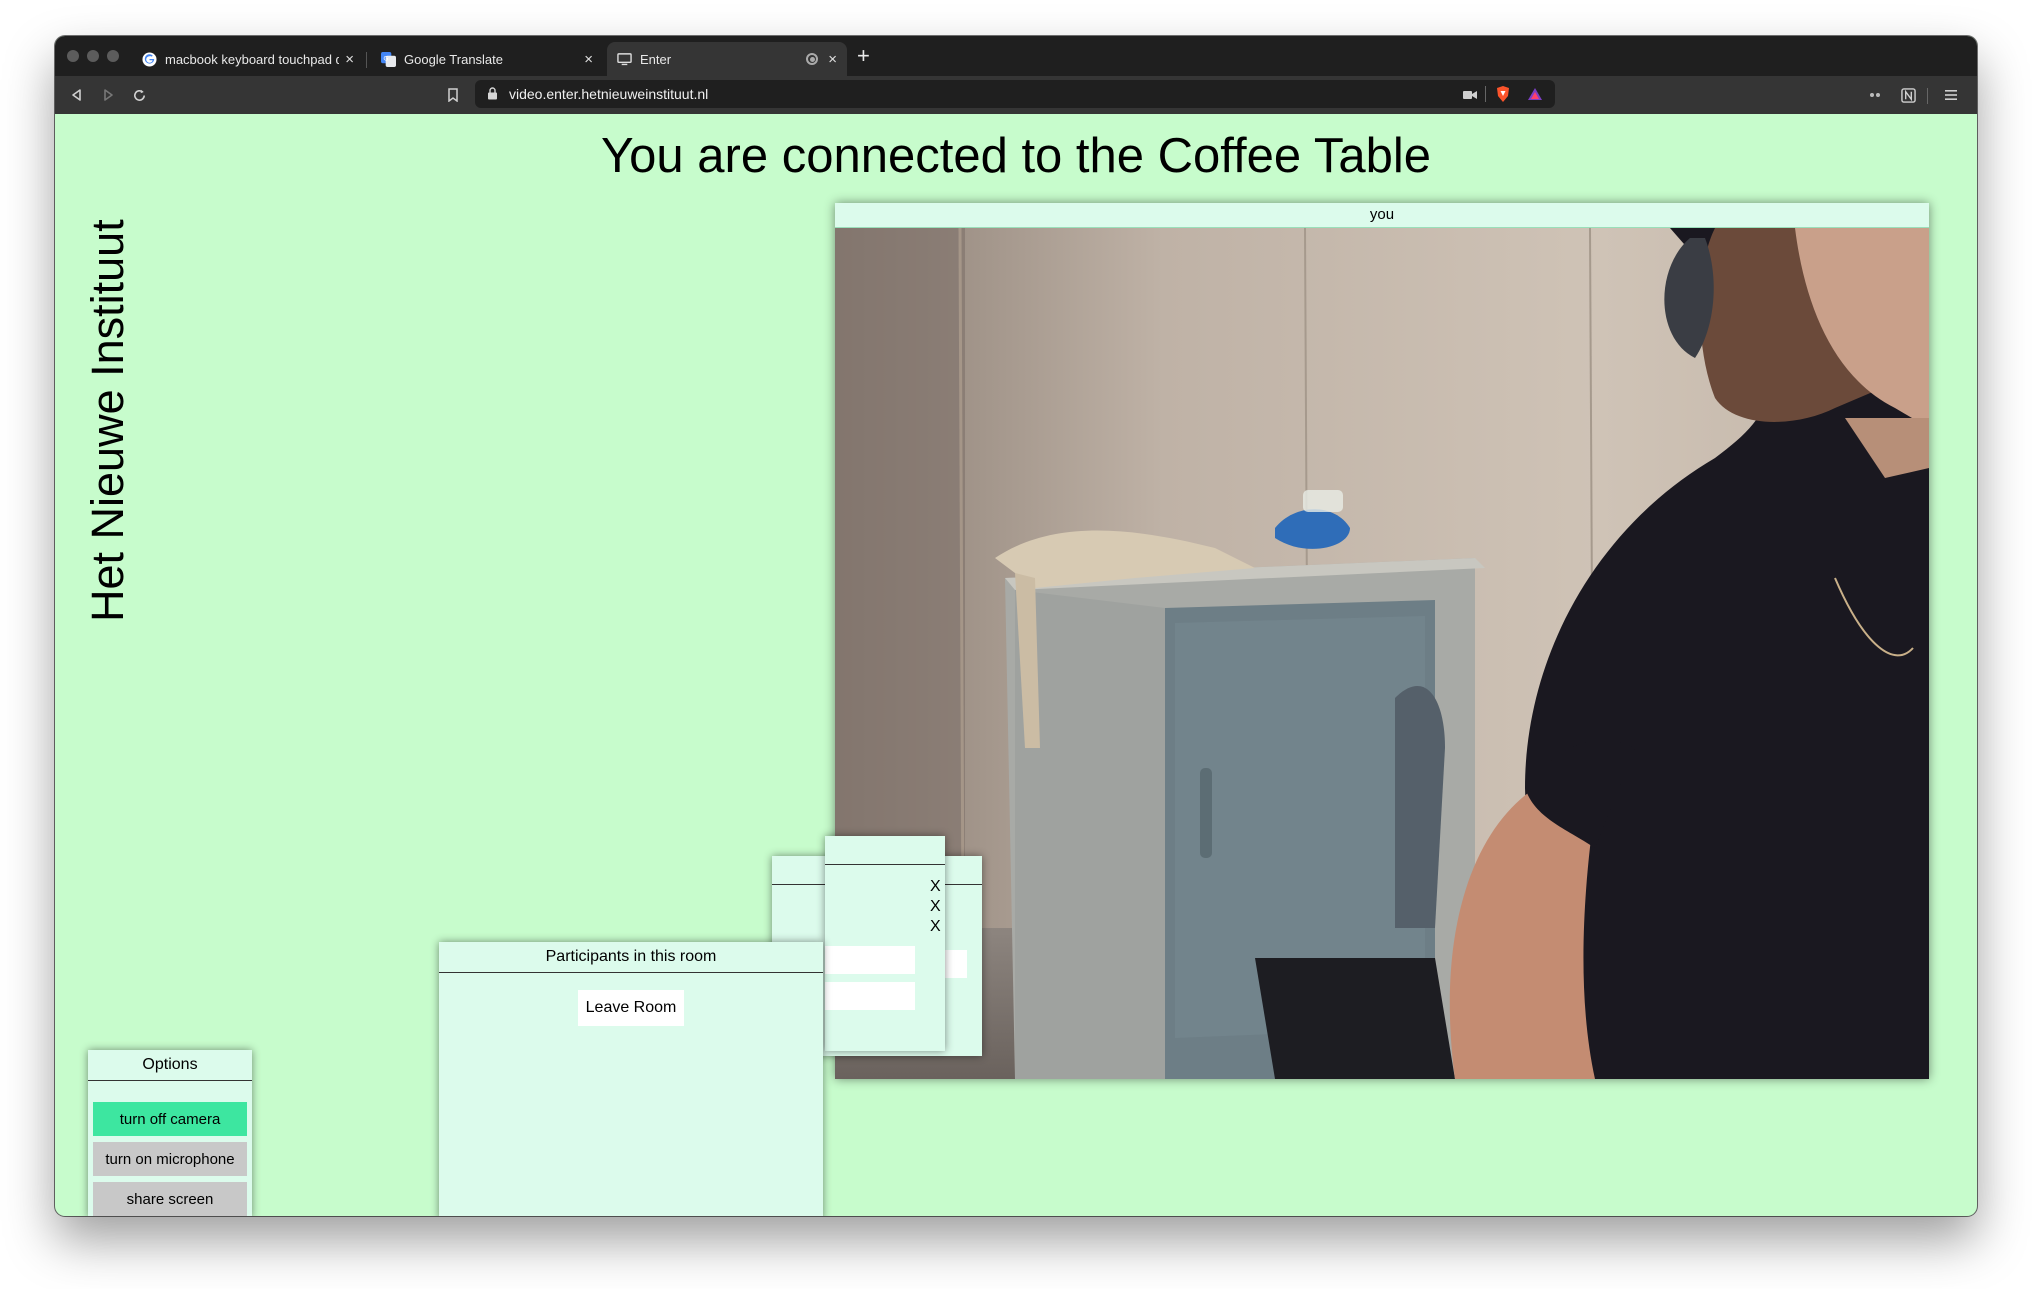 This screenshot has width=2032, height=1289. Describe the element at coordinates (624, 59) in the screenshot. I see `monitor-icon` at that location.